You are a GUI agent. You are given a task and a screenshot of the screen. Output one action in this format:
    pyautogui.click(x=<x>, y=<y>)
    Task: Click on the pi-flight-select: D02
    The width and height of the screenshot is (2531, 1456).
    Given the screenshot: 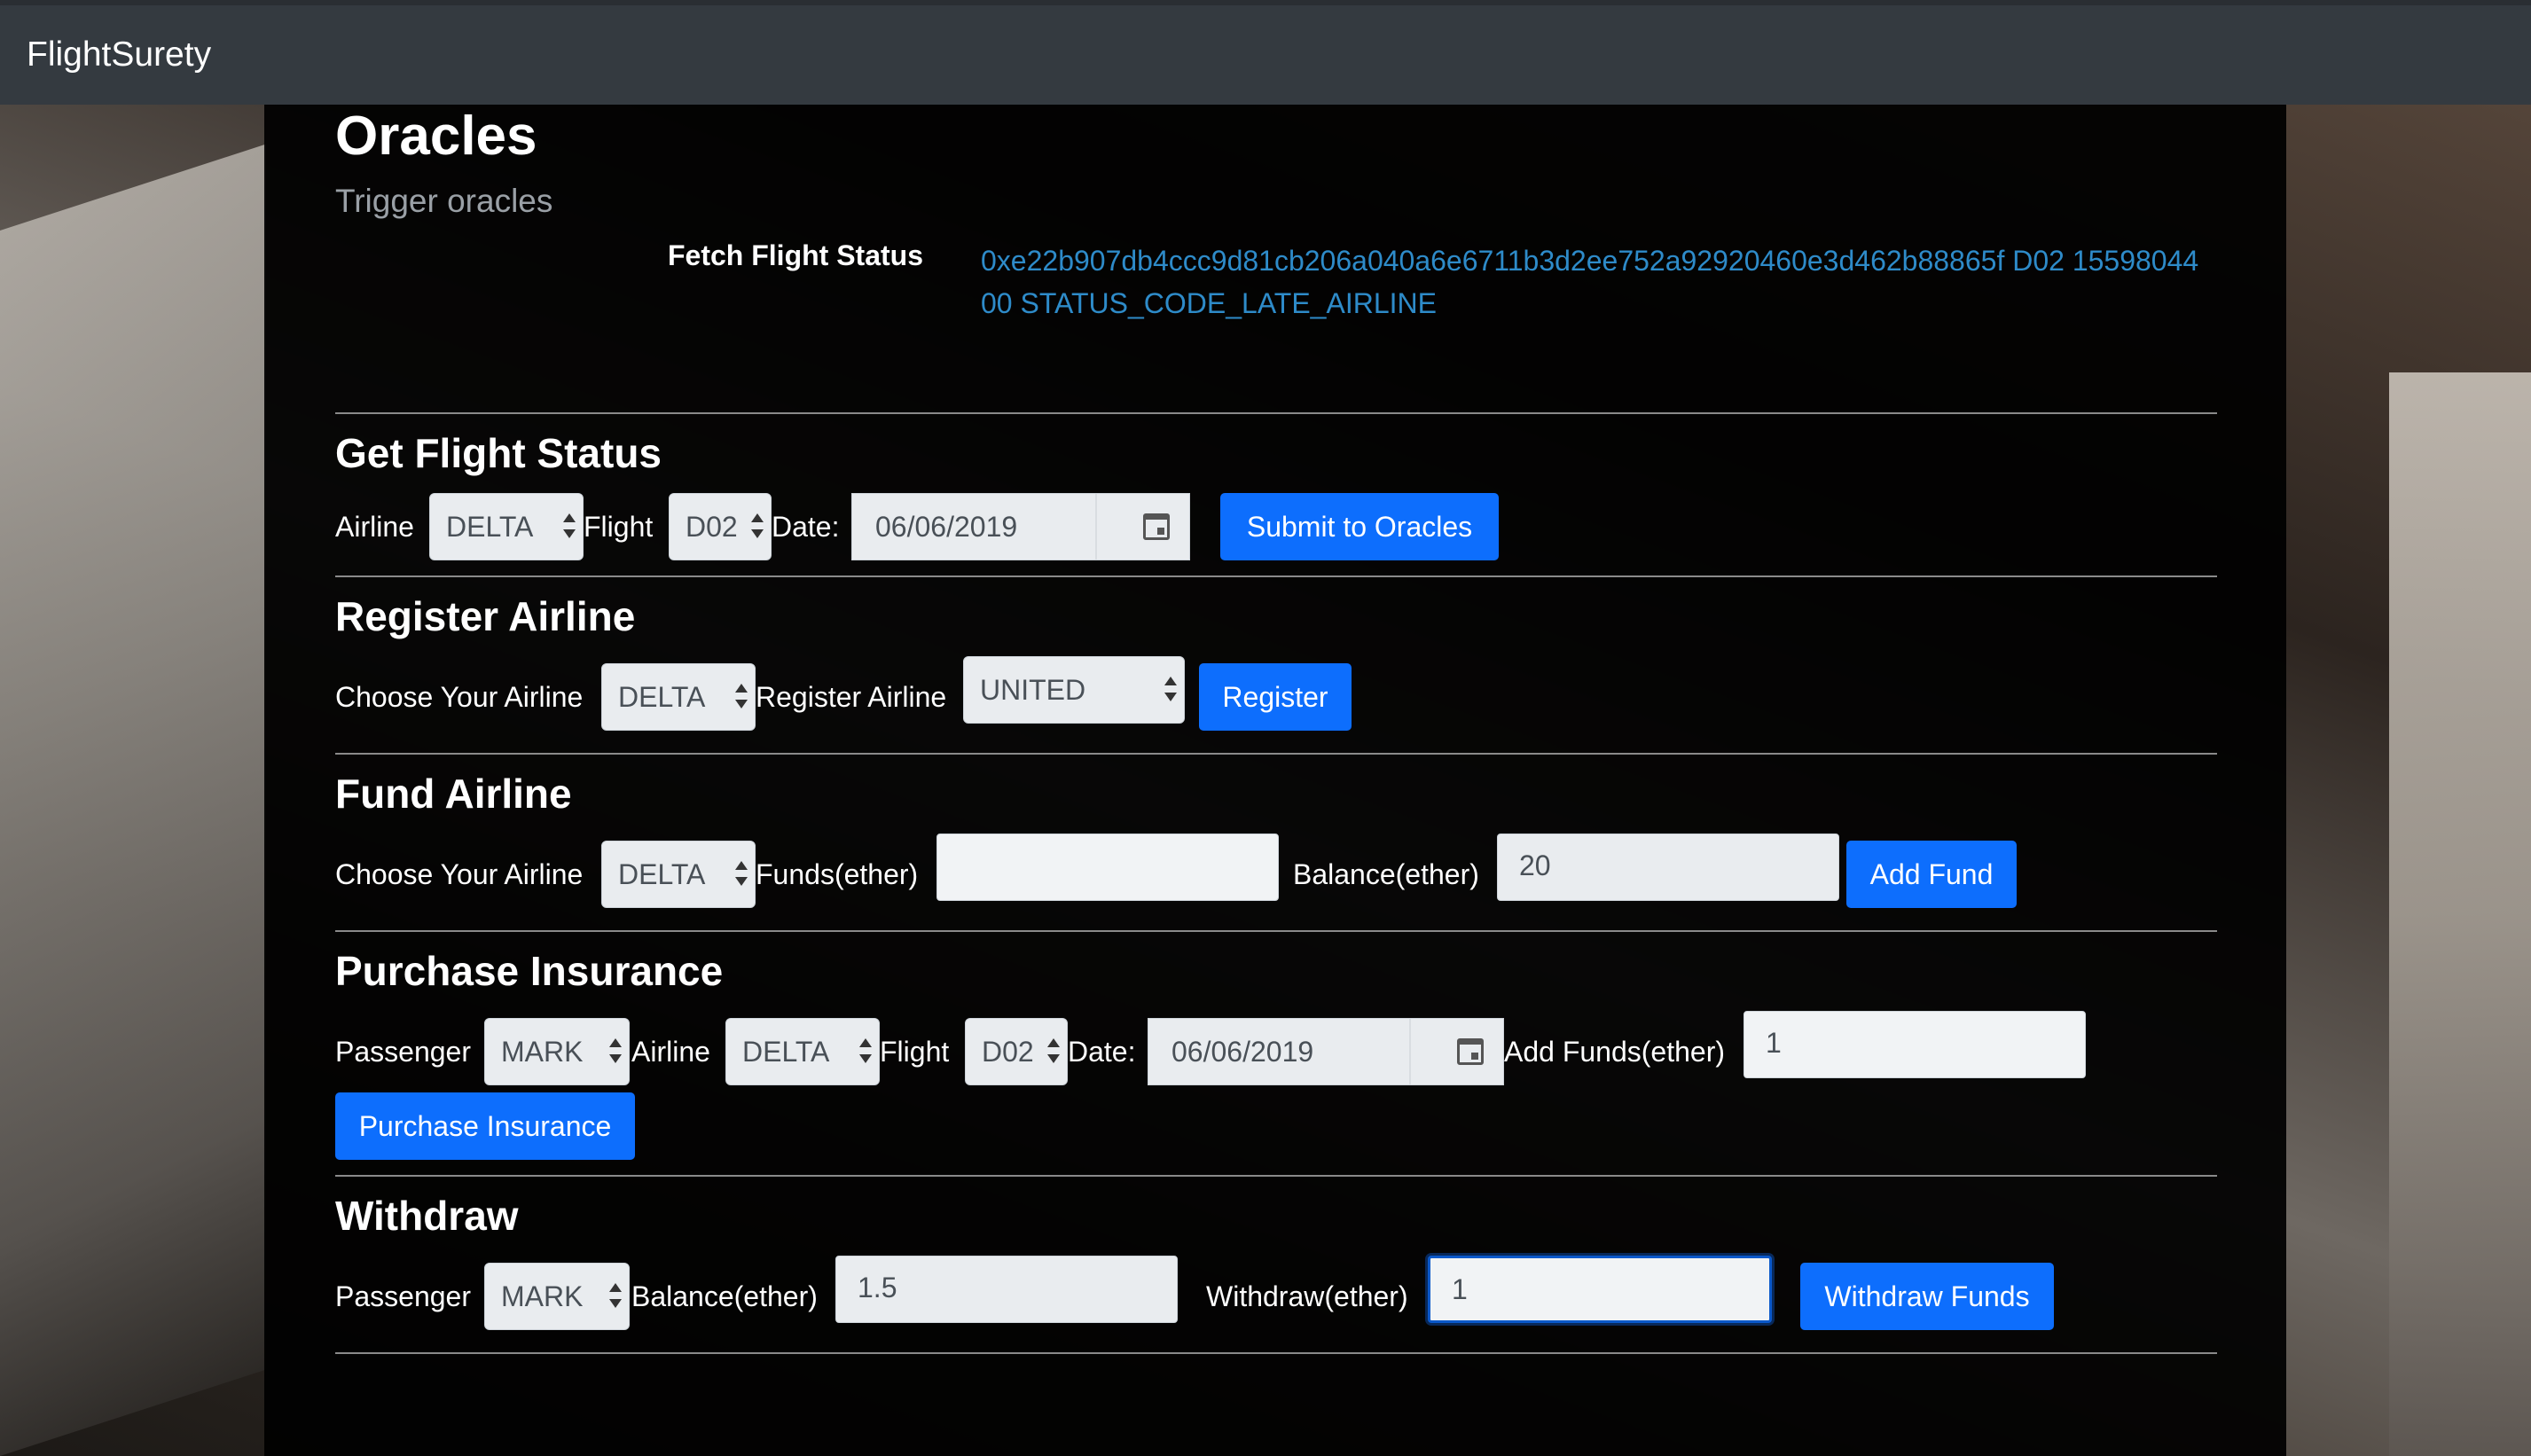 What is the action you would take?
    pyautogui.click(x=1016, y=1051)
    